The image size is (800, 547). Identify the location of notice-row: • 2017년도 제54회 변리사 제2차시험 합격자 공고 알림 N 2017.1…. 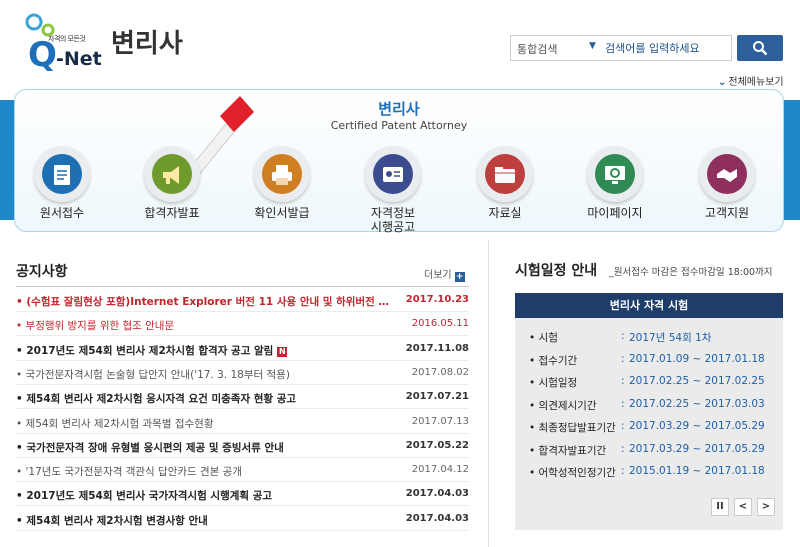
(242, 349).